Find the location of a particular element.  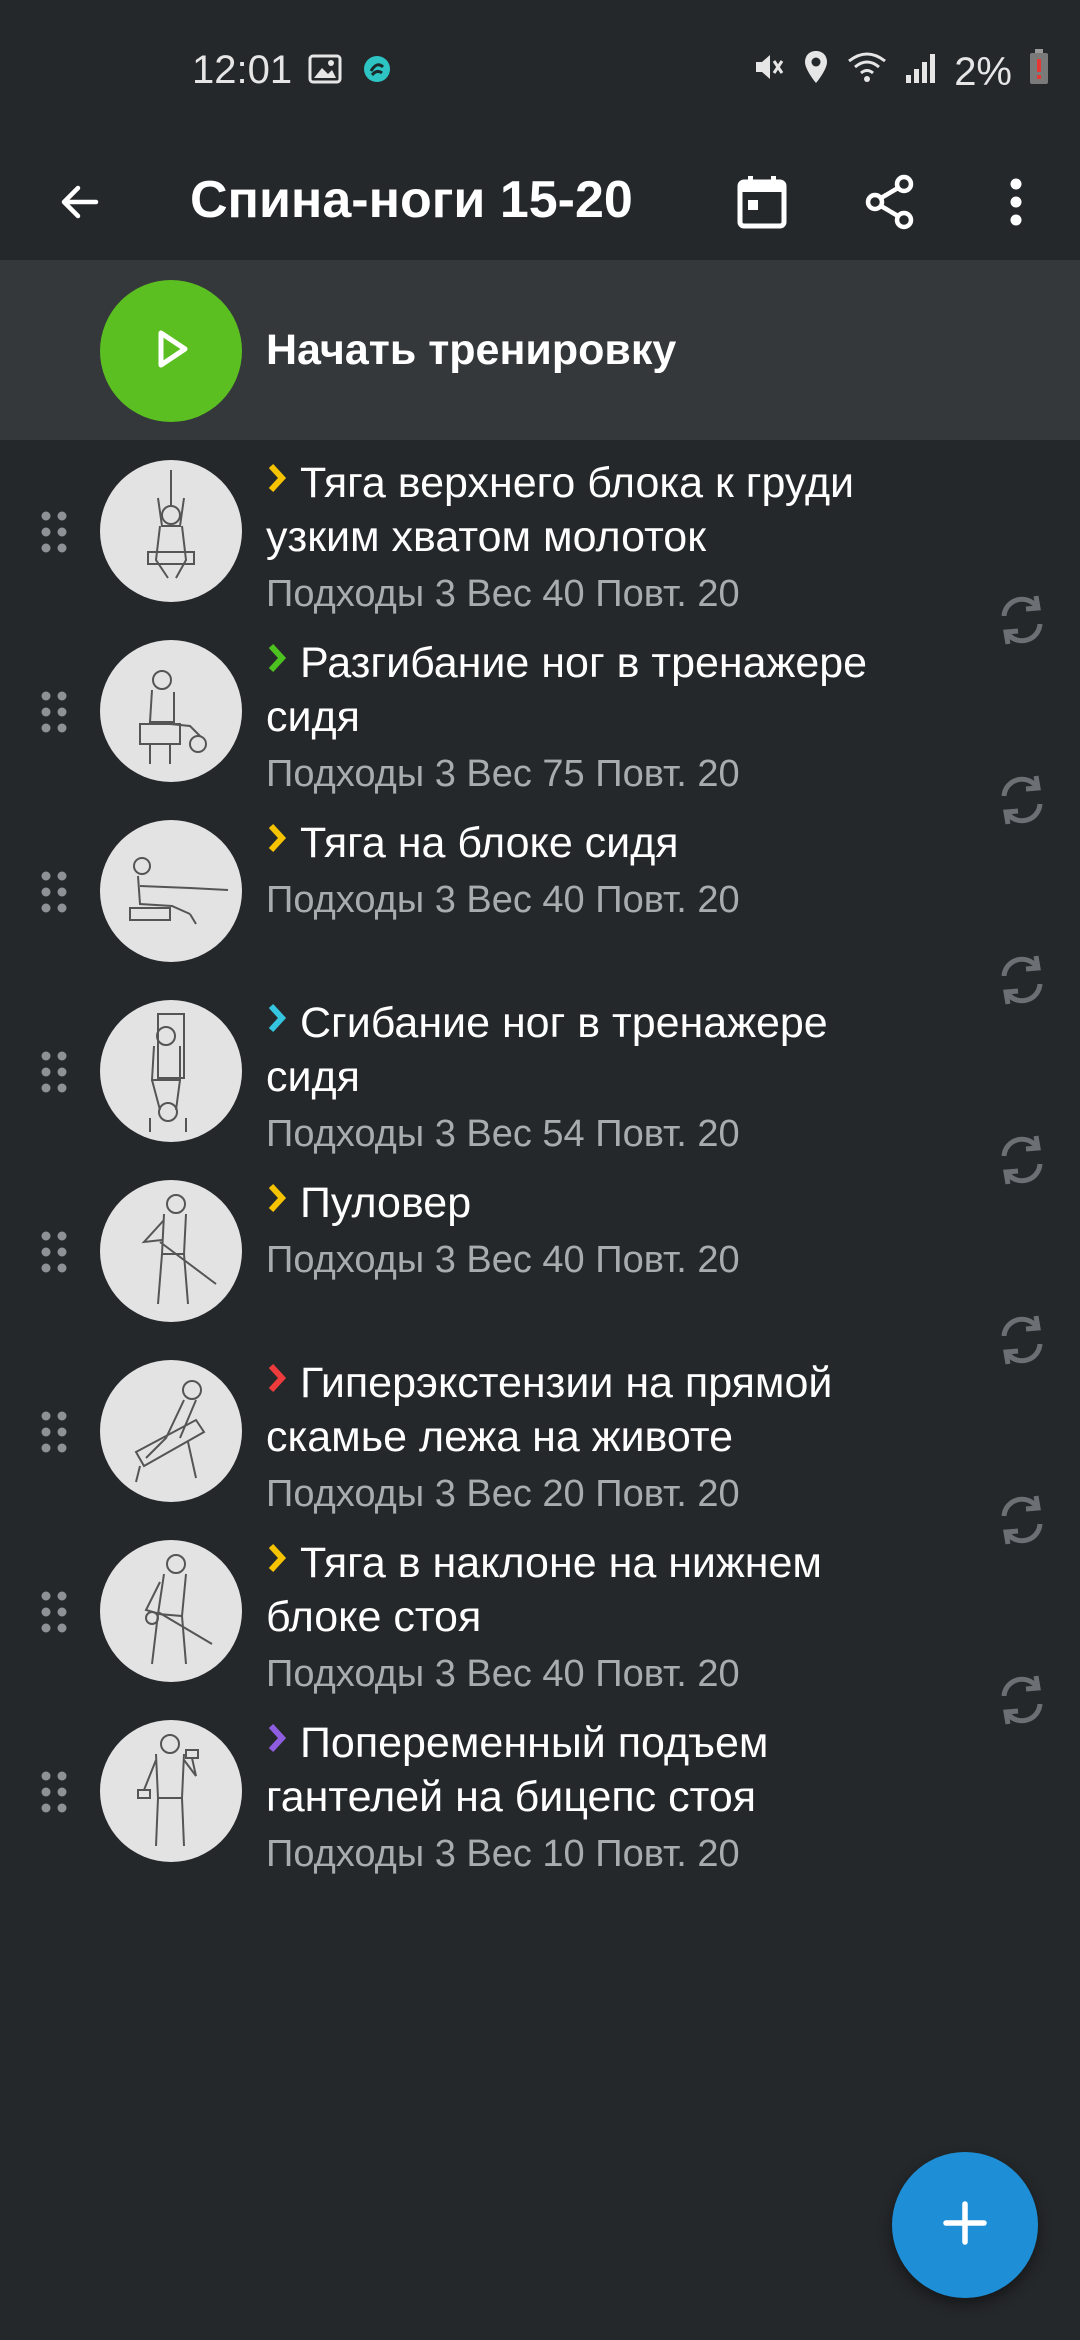

exercise-meta: Подходы 3 Вес 75 Повт. 20 is located at coordinates (503, 774).